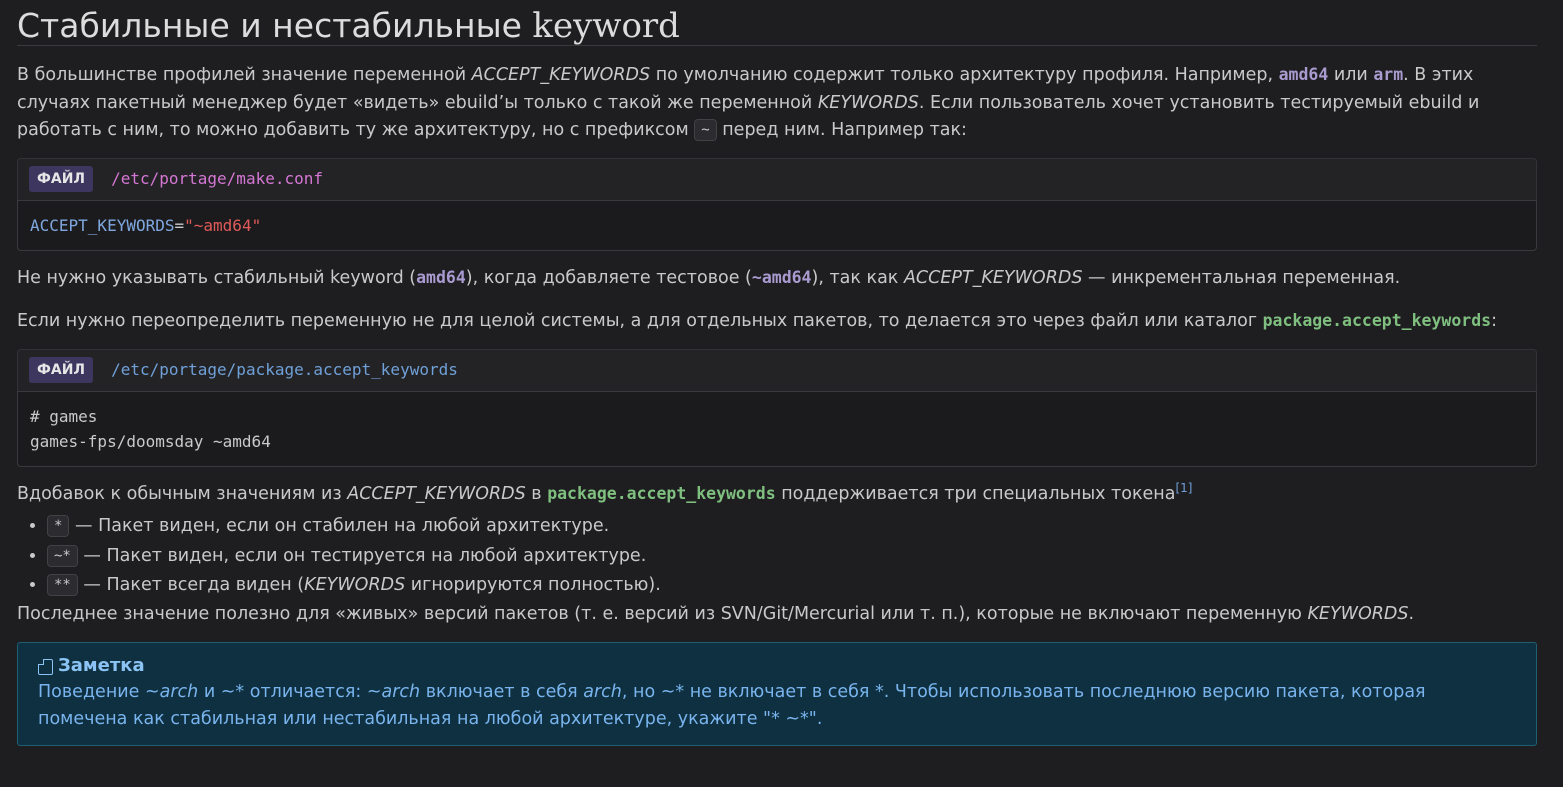  What do you see at coordinates (841, 130) in the screenshot?
I see `text: перед ним. Например так:` at bounding box center [841, 130].